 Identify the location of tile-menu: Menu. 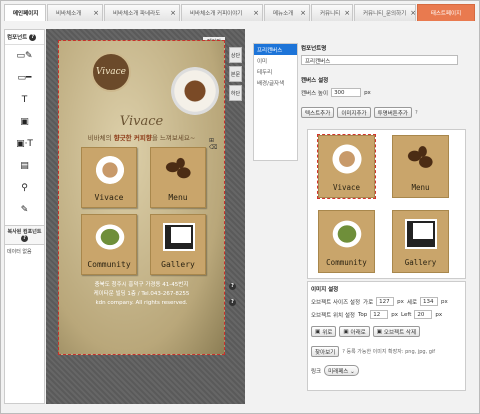
(178, 177).